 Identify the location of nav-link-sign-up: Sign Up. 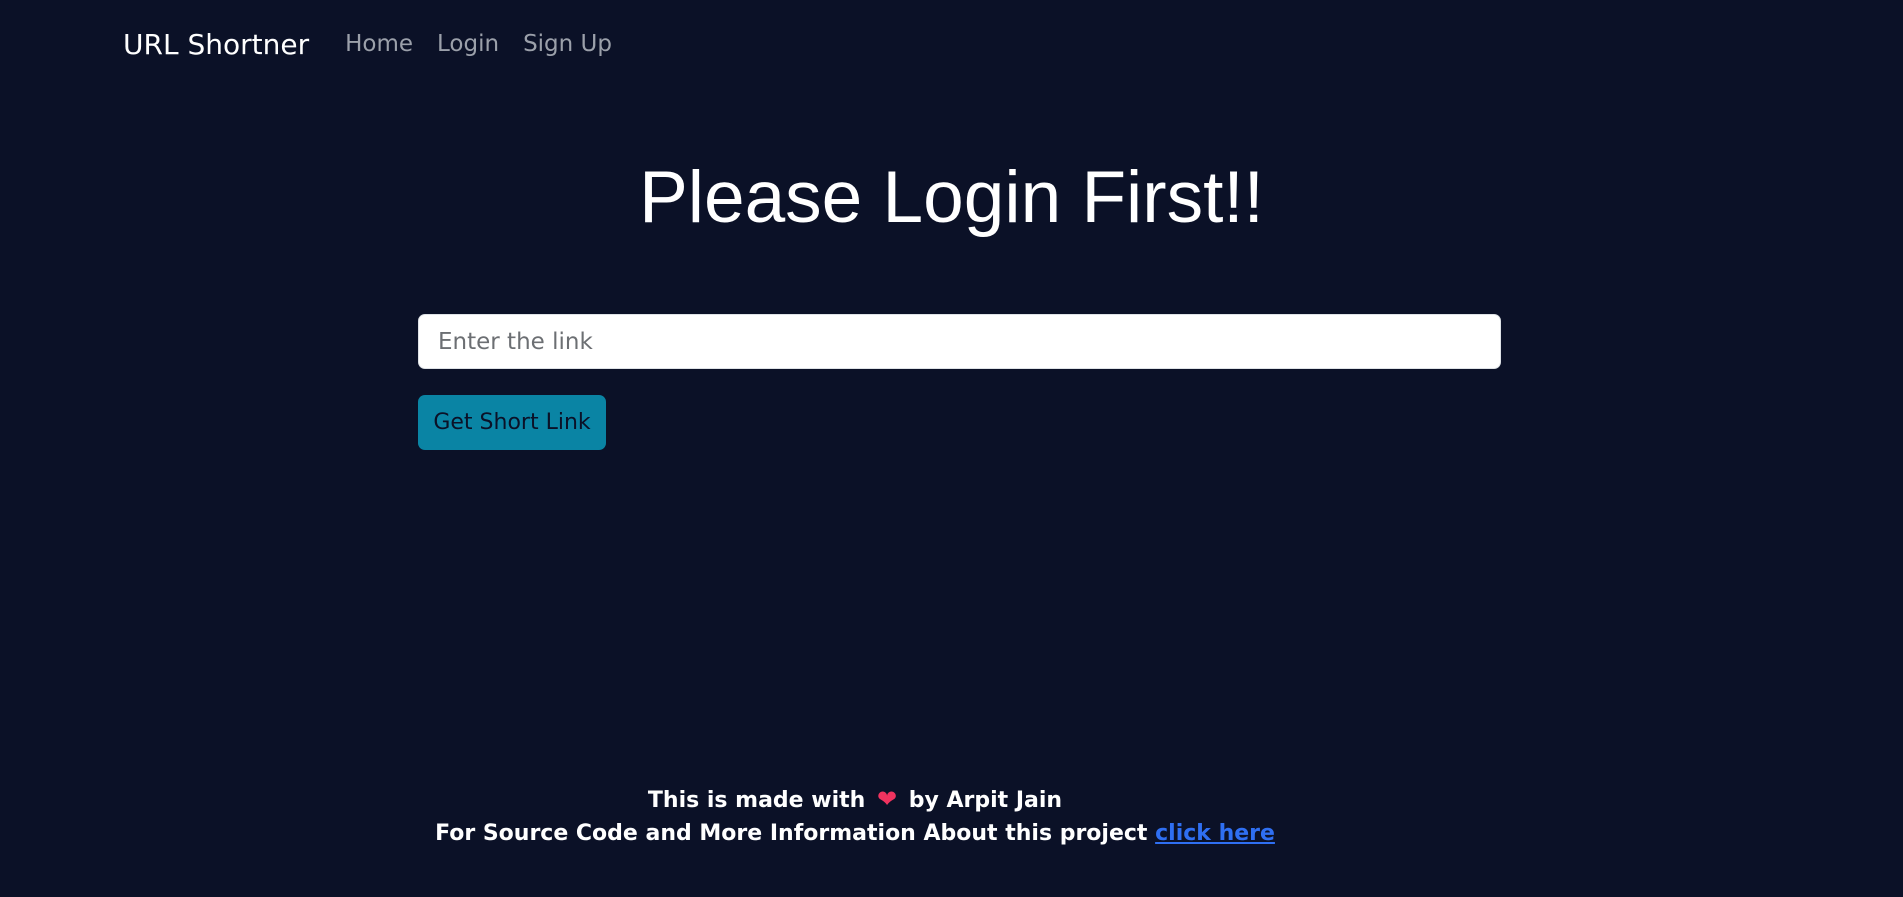
(567, 44).